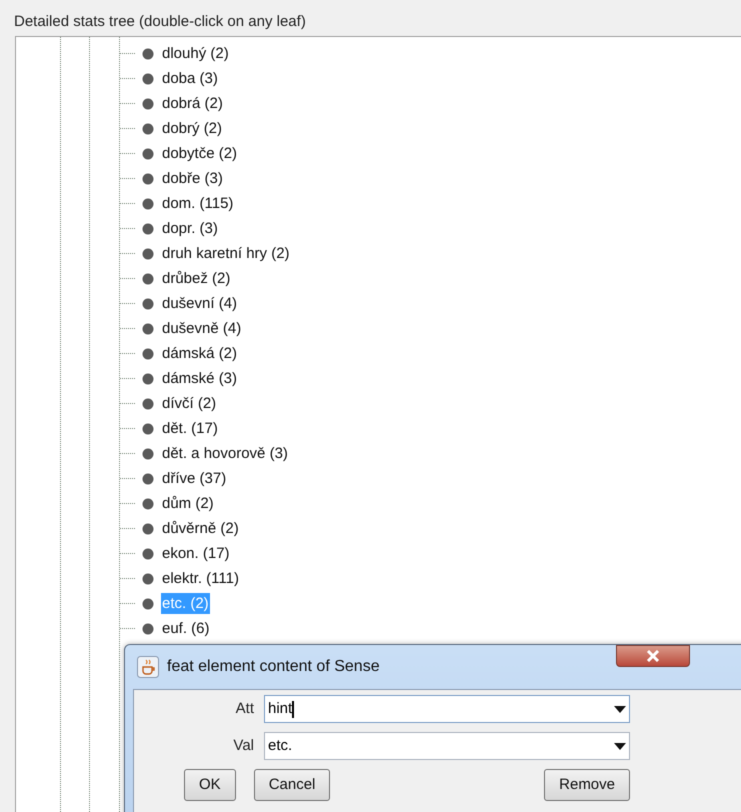 This screenshot has height=812, width=741. Describe the element at coordinates (225, 453) in the screenshot. I see `tree-item: dět. a hovorově (3)` at that location.